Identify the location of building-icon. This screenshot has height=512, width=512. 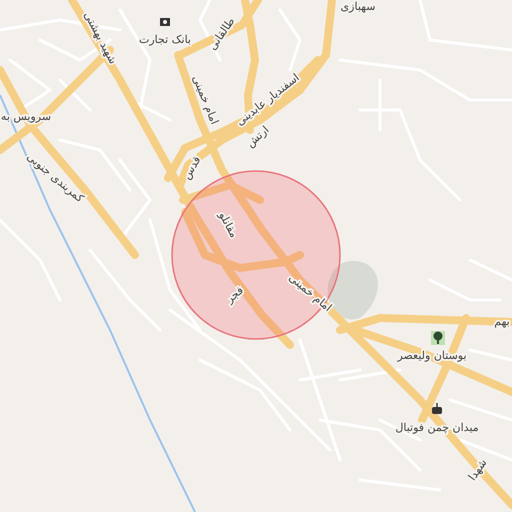
(437, 408).